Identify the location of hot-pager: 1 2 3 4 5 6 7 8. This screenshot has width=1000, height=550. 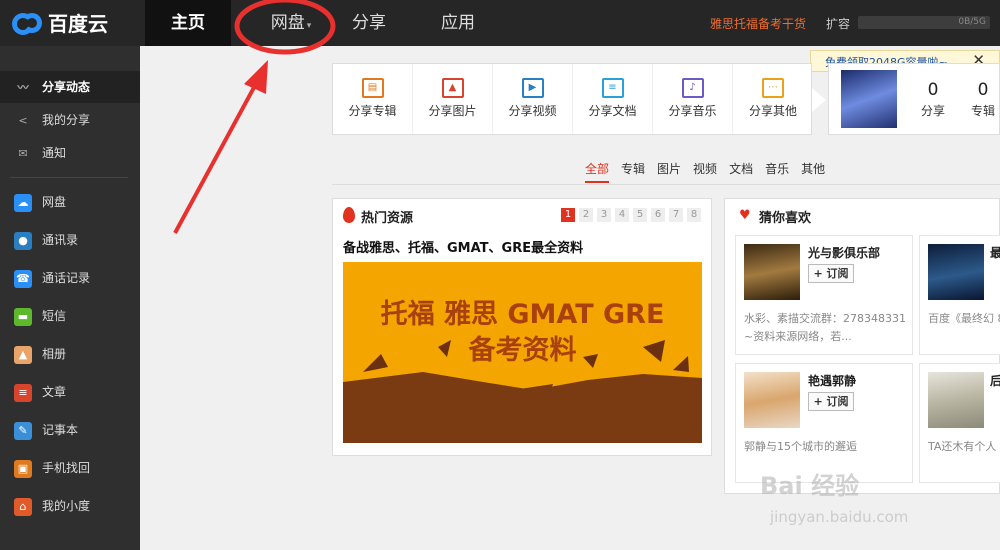
(629, 215).